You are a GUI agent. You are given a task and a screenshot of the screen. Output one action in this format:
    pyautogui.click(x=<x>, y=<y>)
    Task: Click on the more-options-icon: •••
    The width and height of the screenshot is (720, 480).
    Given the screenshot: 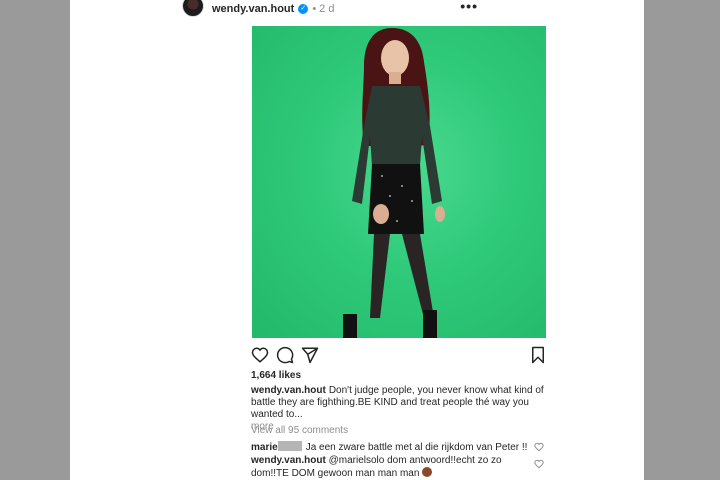 What is the action you would take?
    pyautogui.click(x=469, y=7)
    